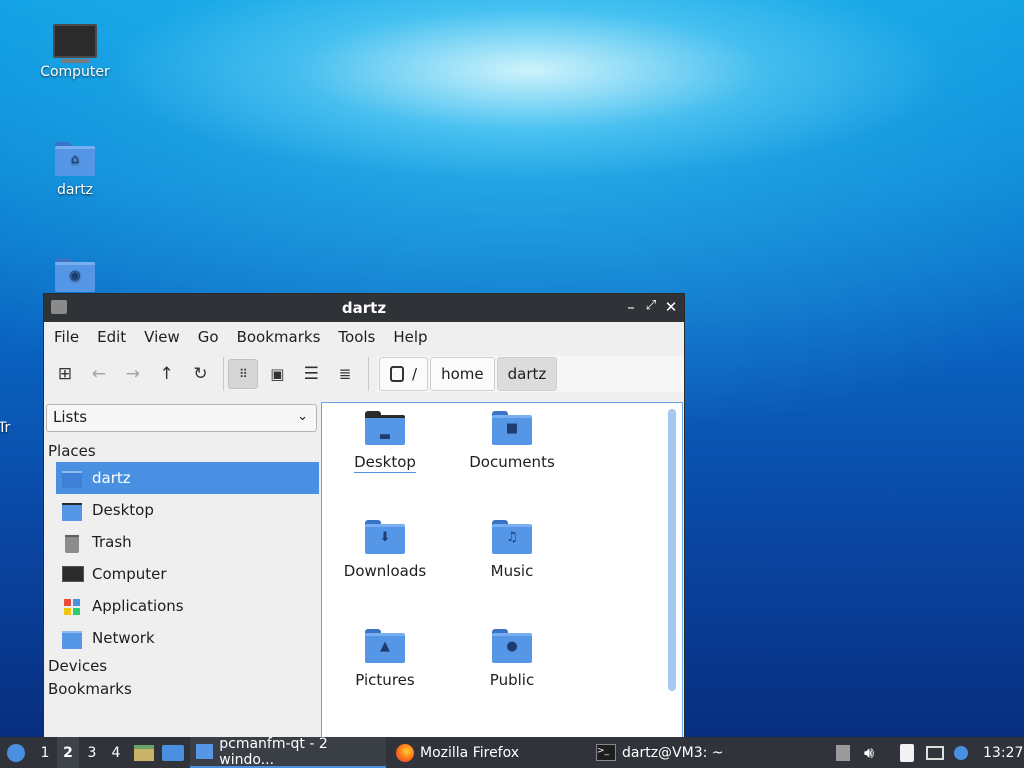  I want to click on file-item-music: ♫ Music, so click(512, 550).